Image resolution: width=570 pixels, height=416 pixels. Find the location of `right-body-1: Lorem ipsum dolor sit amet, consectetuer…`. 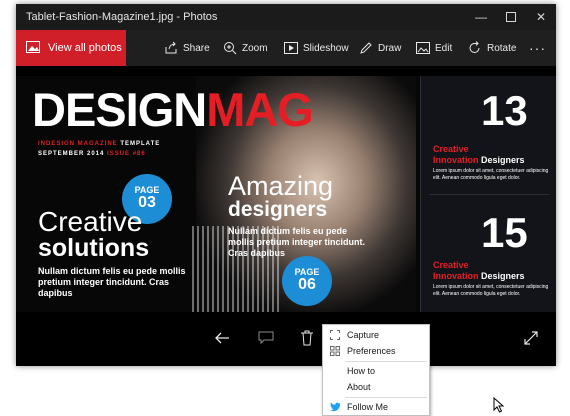

right-body-1: Lorem ipsum dolor sit amet, consectetuer… is located at coordinates (491, 174).